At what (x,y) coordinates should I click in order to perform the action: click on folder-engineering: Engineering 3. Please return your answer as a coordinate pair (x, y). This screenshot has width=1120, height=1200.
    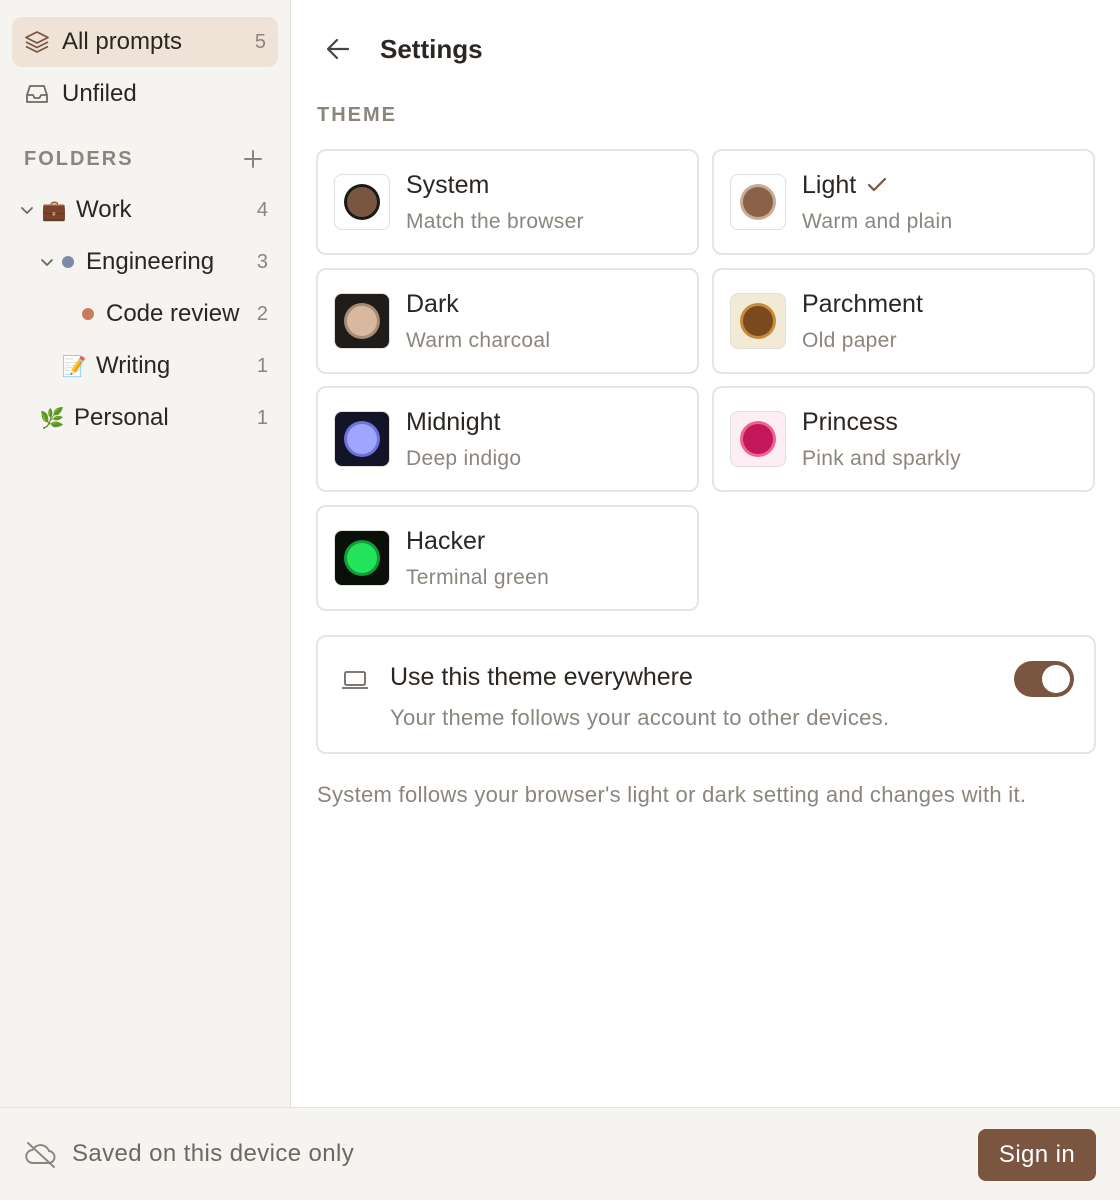
    Looking at the image, I should click on (153, 262).